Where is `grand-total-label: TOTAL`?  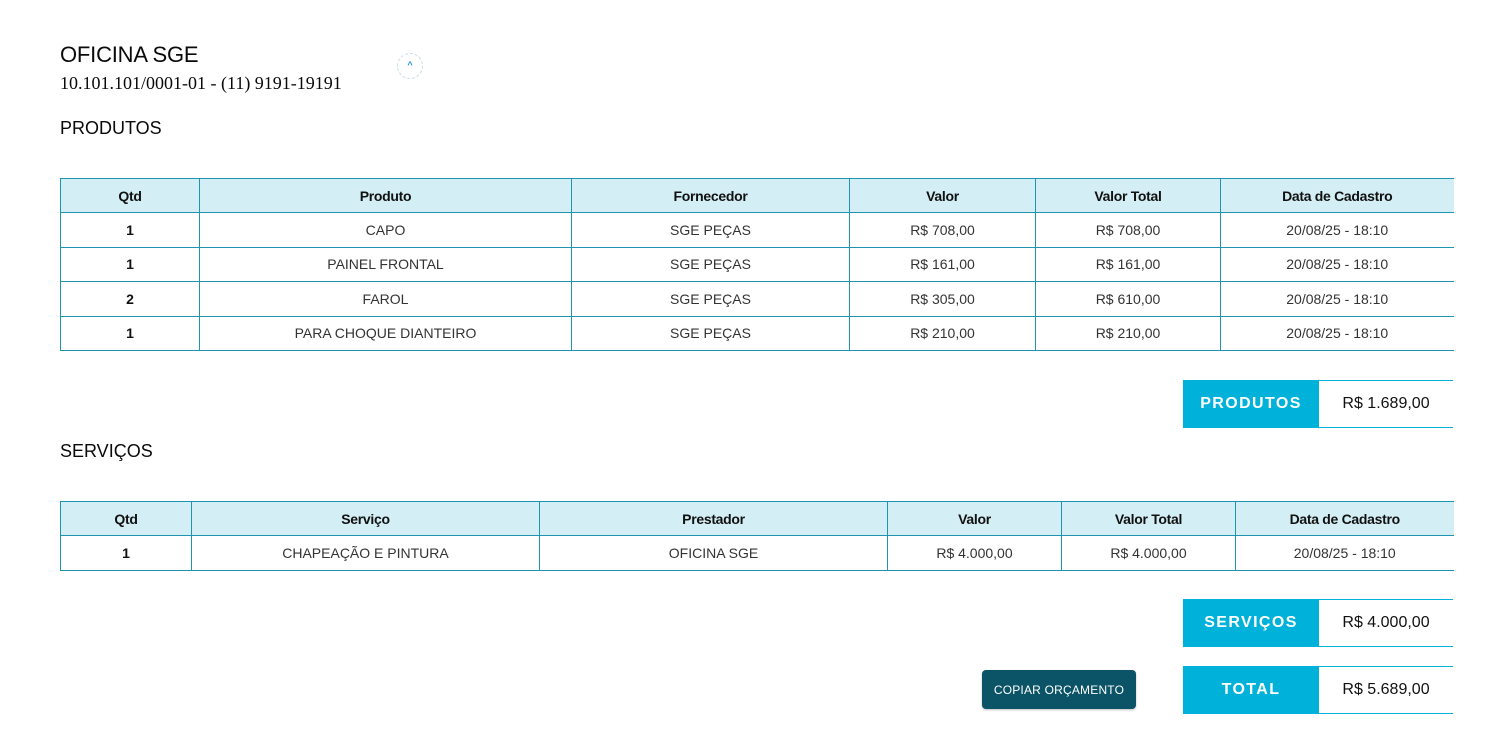
grand-total-label: TOTAL is located at coordinates (1251, 690).